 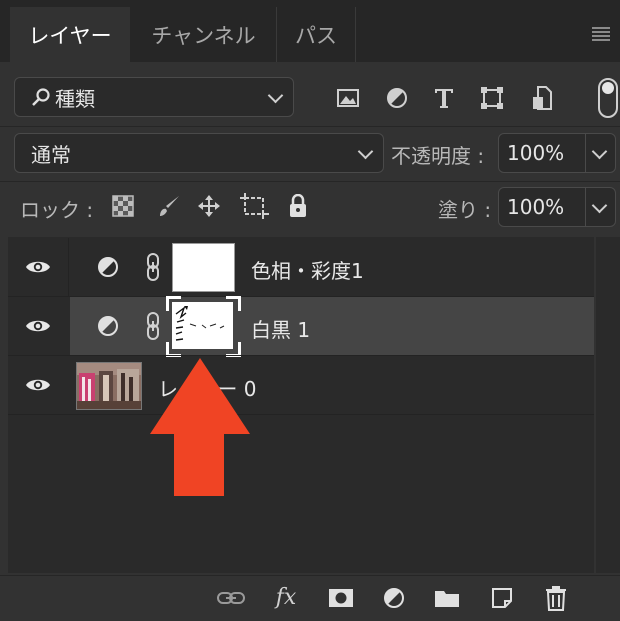 I want to click on layer-image-thumbnail, so click(x=109, y=386).